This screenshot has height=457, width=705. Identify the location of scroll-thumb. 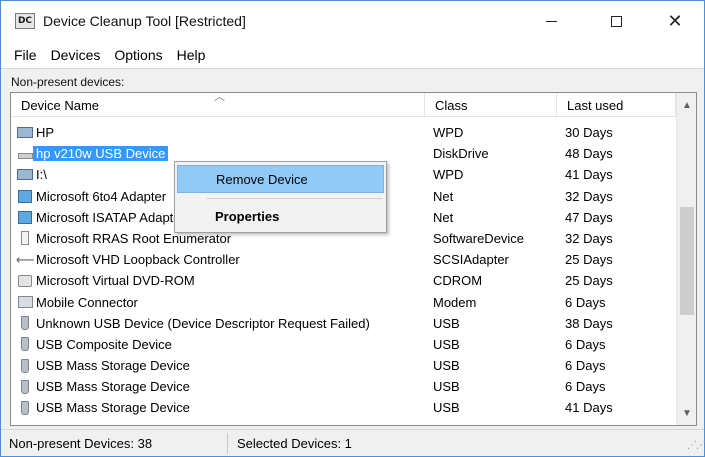
(687, 261).